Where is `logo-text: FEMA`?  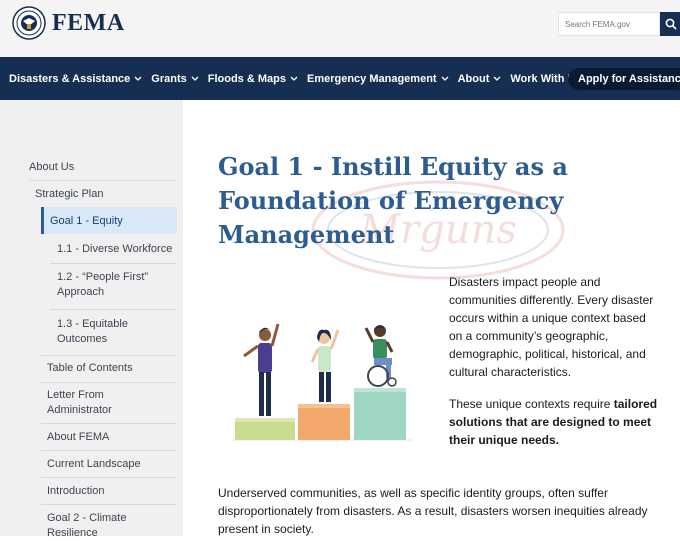 logo-text: FEMA is located at coordinates (88, 22).